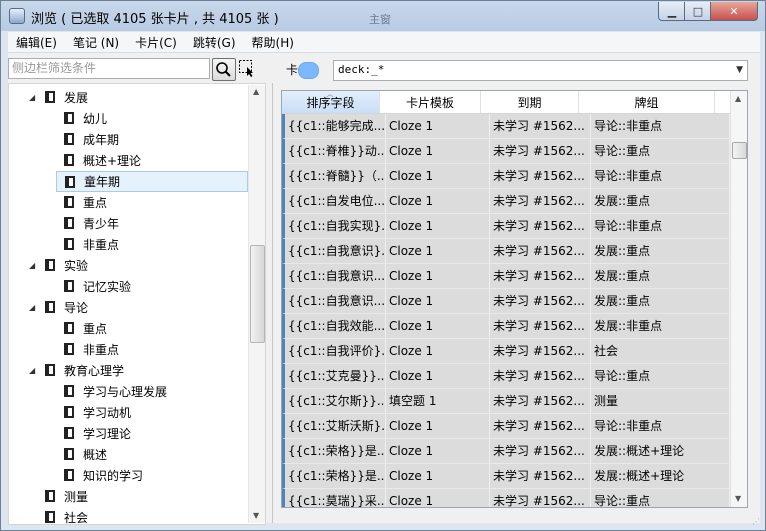 Image resolution: width=766 pixels, height=531 pixels. Describe the element at coordinates (107, 412) in the screenshot. I see `sidebar-item-label: 学习动机` at that location.